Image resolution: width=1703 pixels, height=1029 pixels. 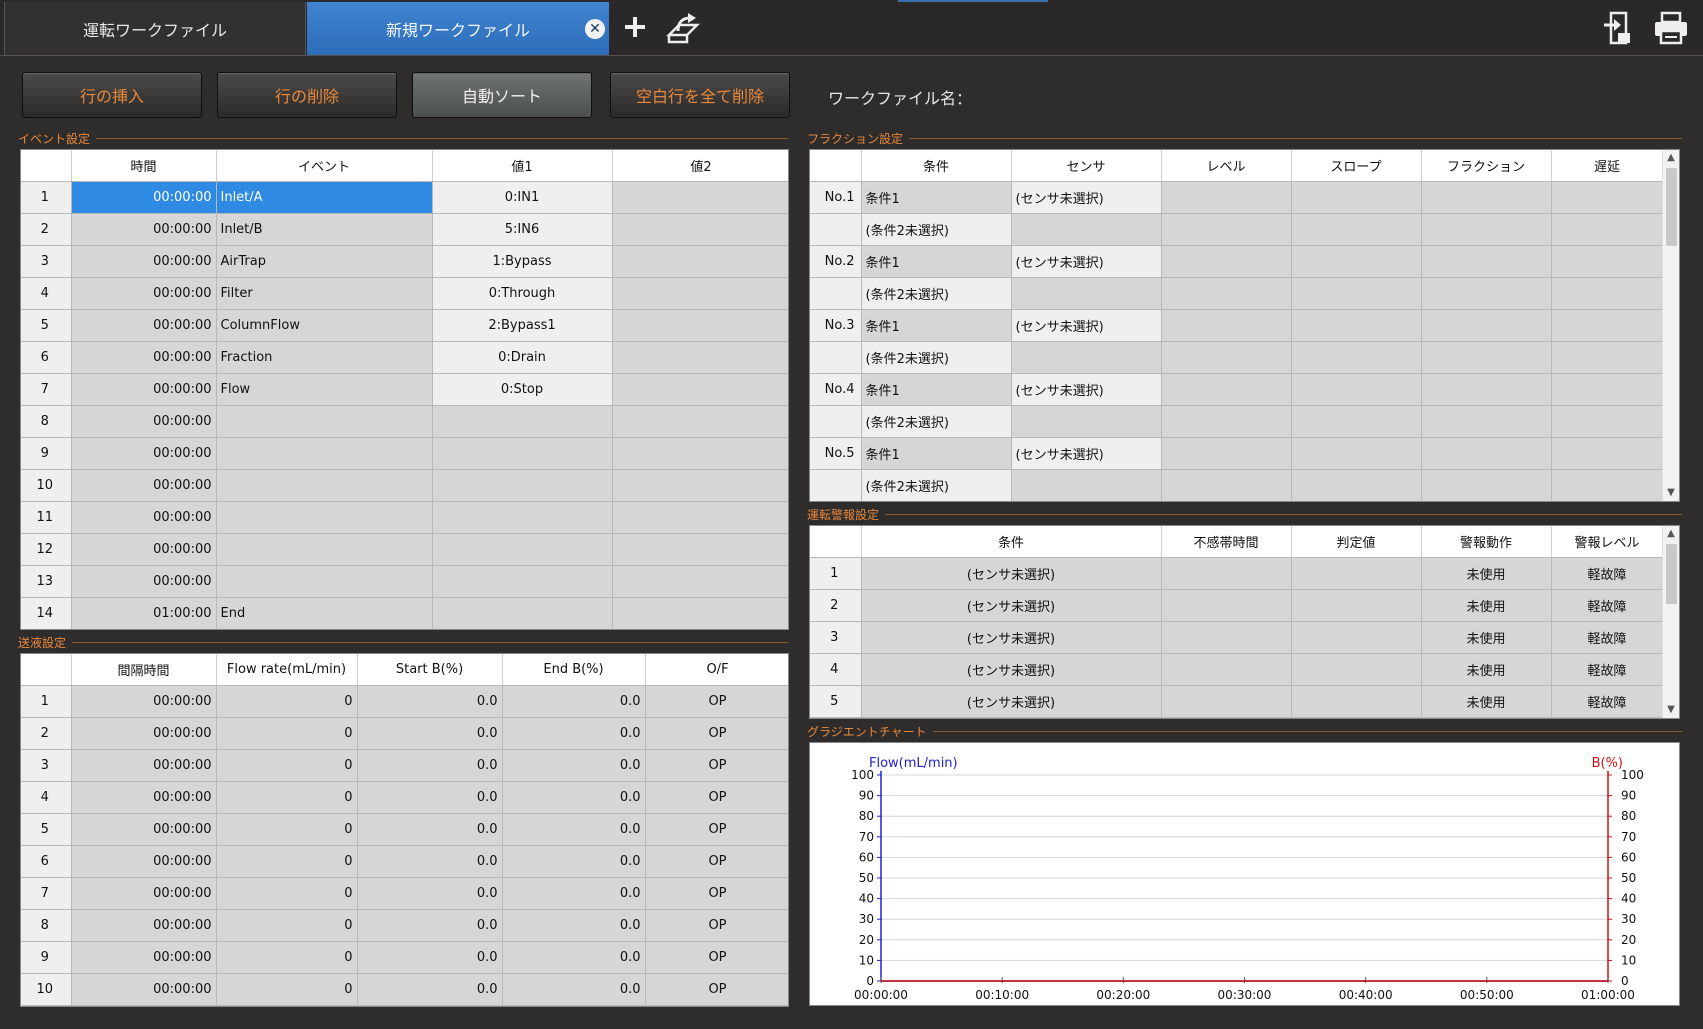 I want to click on plus-icon, so click(x=635, y=27).